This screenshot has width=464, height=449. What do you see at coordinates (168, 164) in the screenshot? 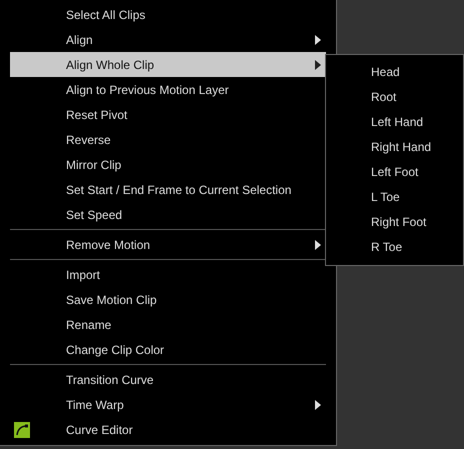
I see `menu-item: Mirror Clip` at bounding box center [168, 164].